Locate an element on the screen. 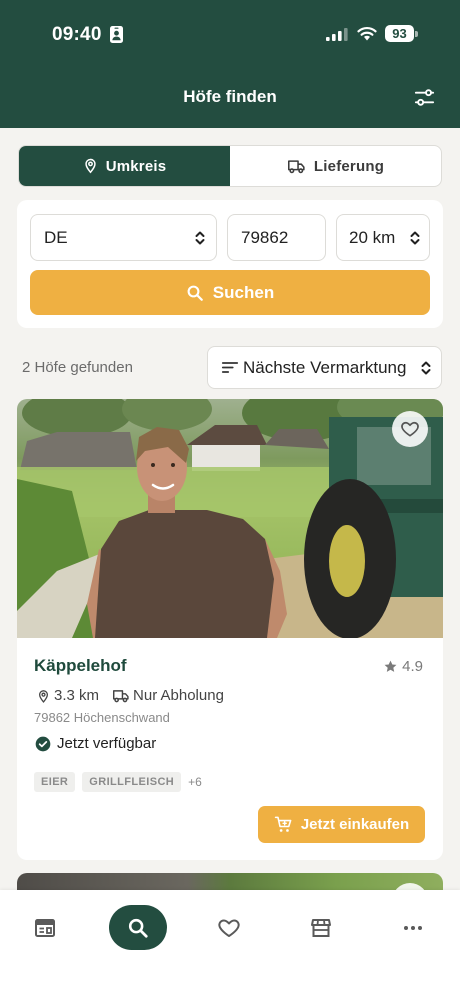  search-mode-toggle: Umkreis Lieferung is located at coordinates (230, 166).